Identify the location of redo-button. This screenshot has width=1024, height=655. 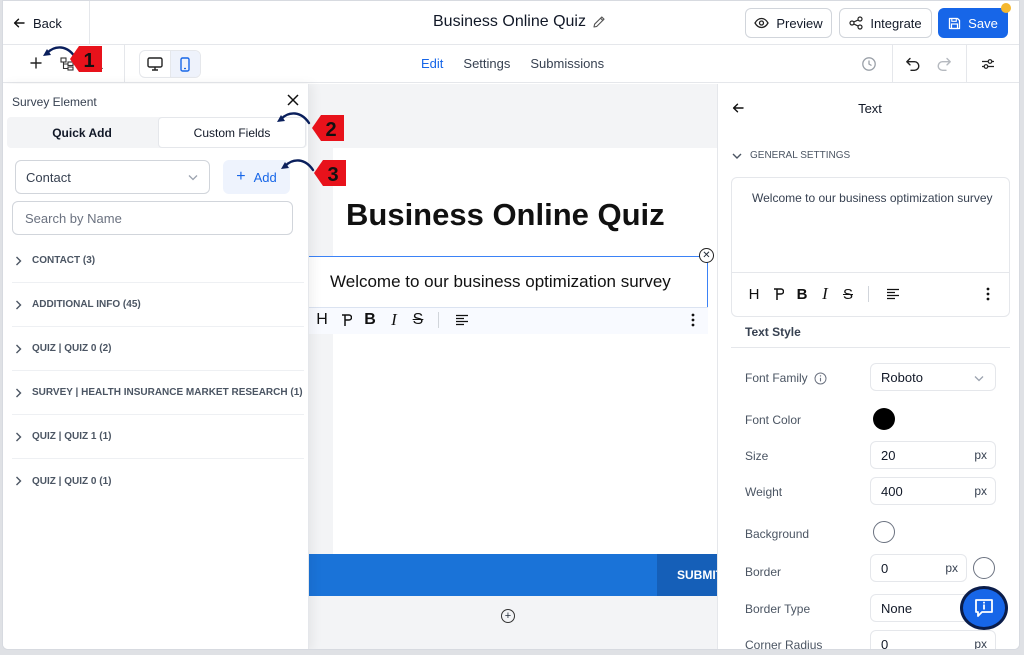
(944, 64).